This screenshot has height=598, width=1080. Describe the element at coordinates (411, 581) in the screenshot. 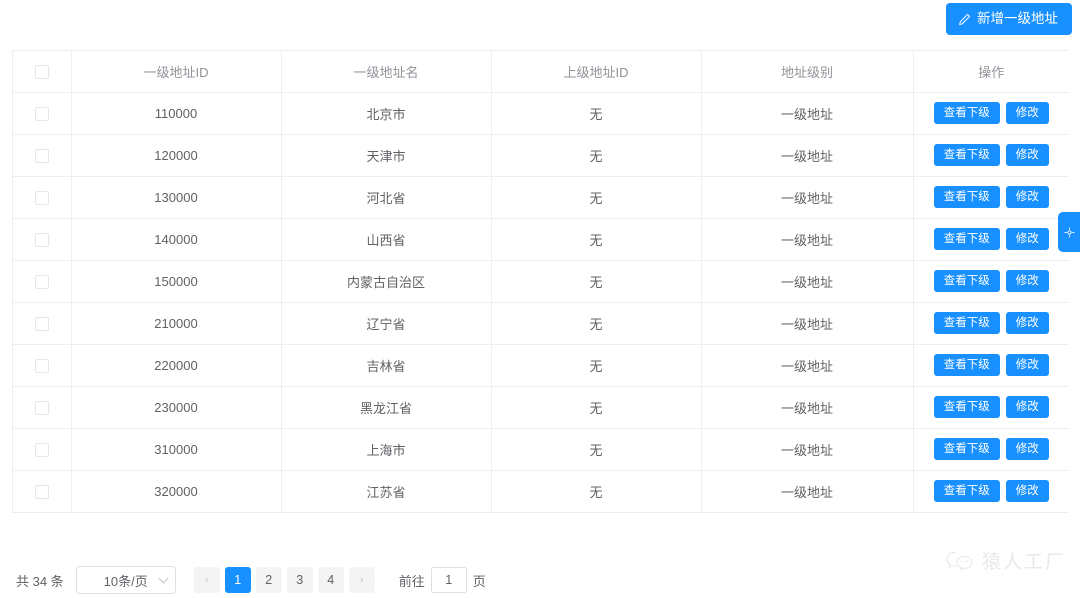

I see `jump-prefix-label: 前往` at that location.